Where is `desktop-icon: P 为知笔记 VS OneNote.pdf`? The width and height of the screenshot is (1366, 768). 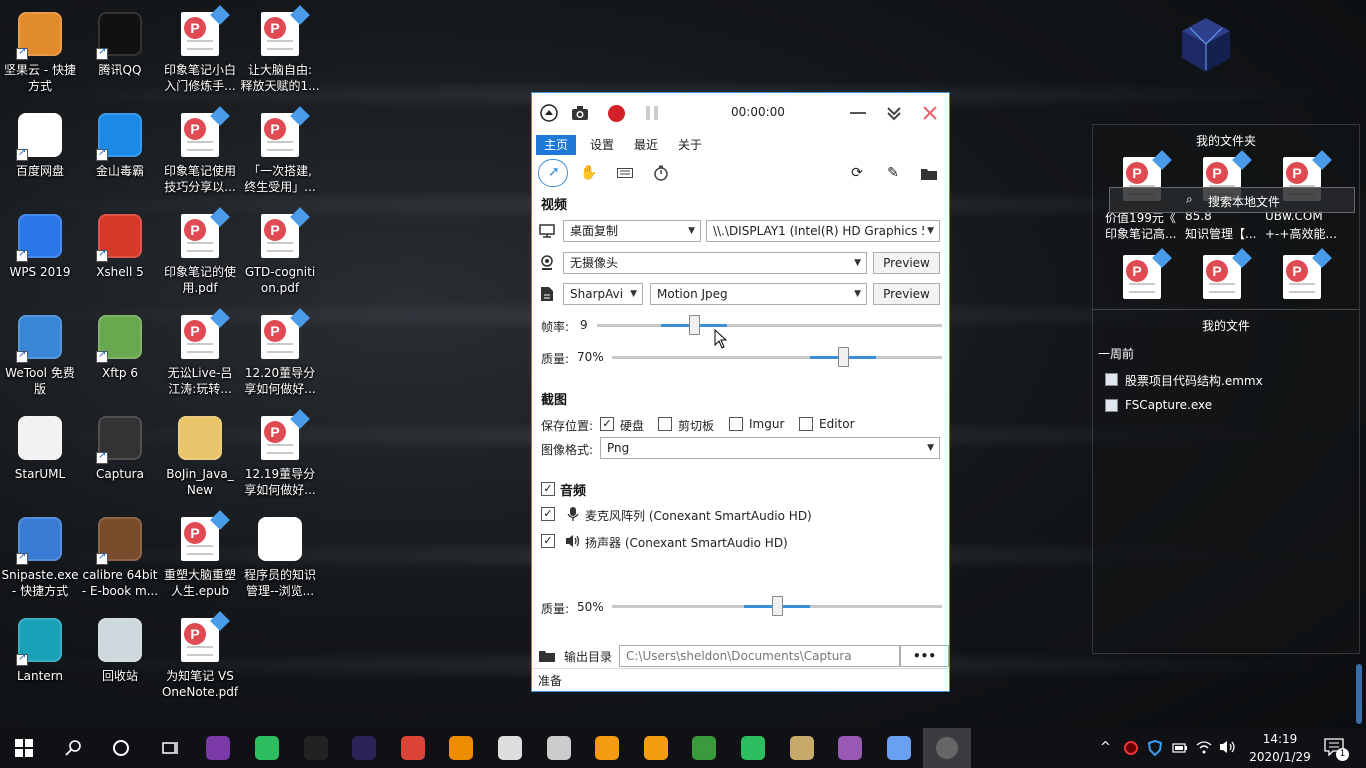
desktop-icon: P 为知笔记 VS OneNote.pdf is located at coordinates (200, 655).